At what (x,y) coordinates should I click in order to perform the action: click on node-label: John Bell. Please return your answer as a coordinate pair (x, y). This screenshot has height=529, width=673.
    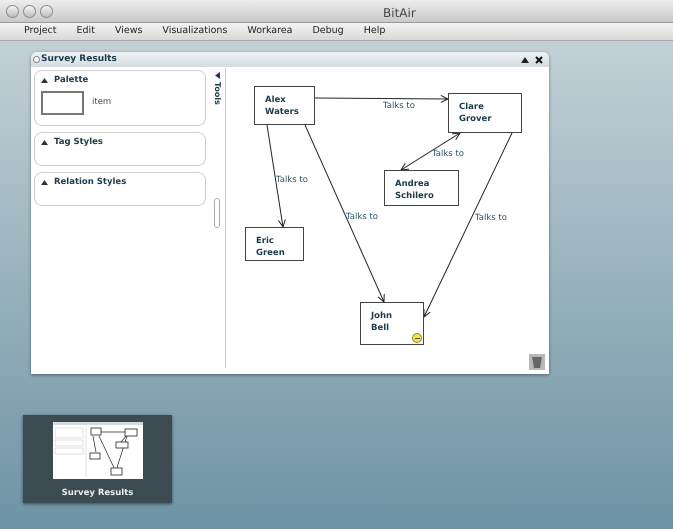
    Looking at the image, I should click on (382, 322).